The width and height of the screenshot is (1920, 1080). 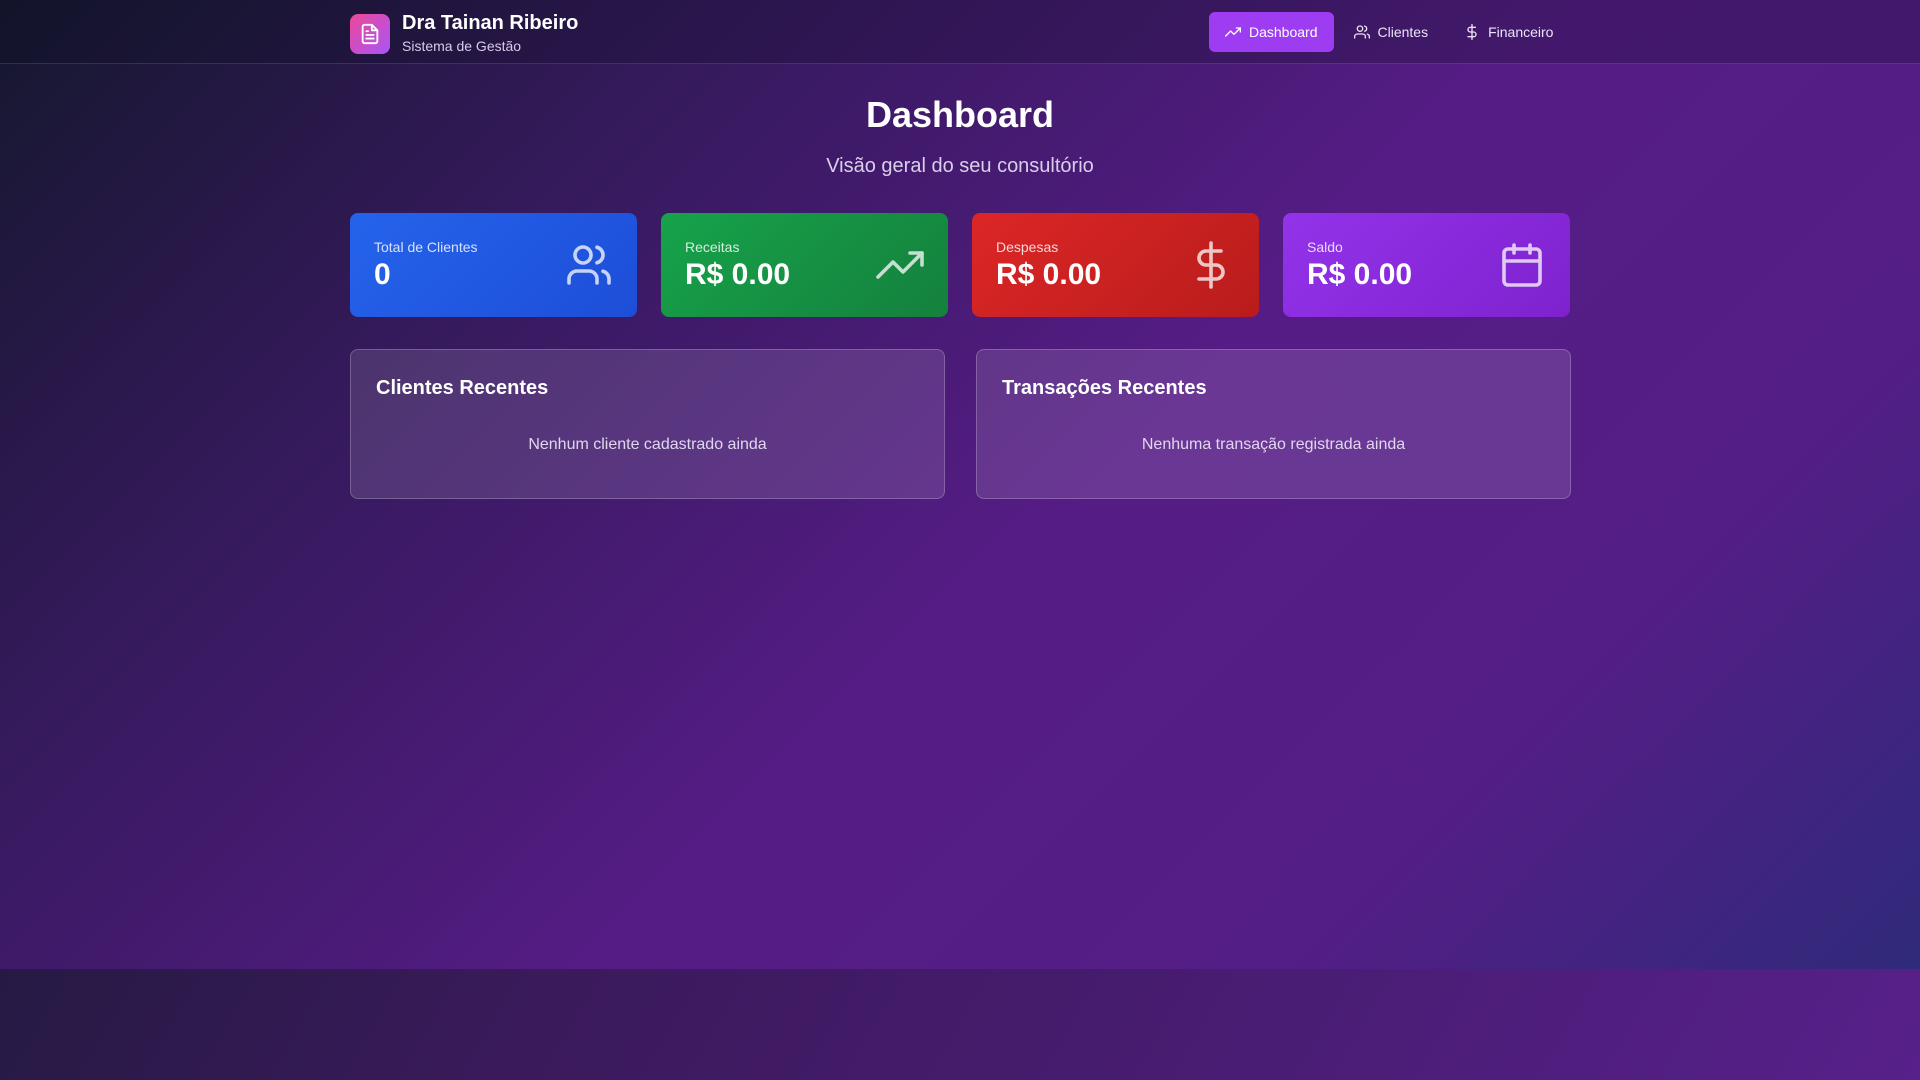 What do you see at coordinates (647, 444) in the screenshot?
I see `empty-state: Nenhum cliente cadastrado ainda` at bounding box center [647, 444].